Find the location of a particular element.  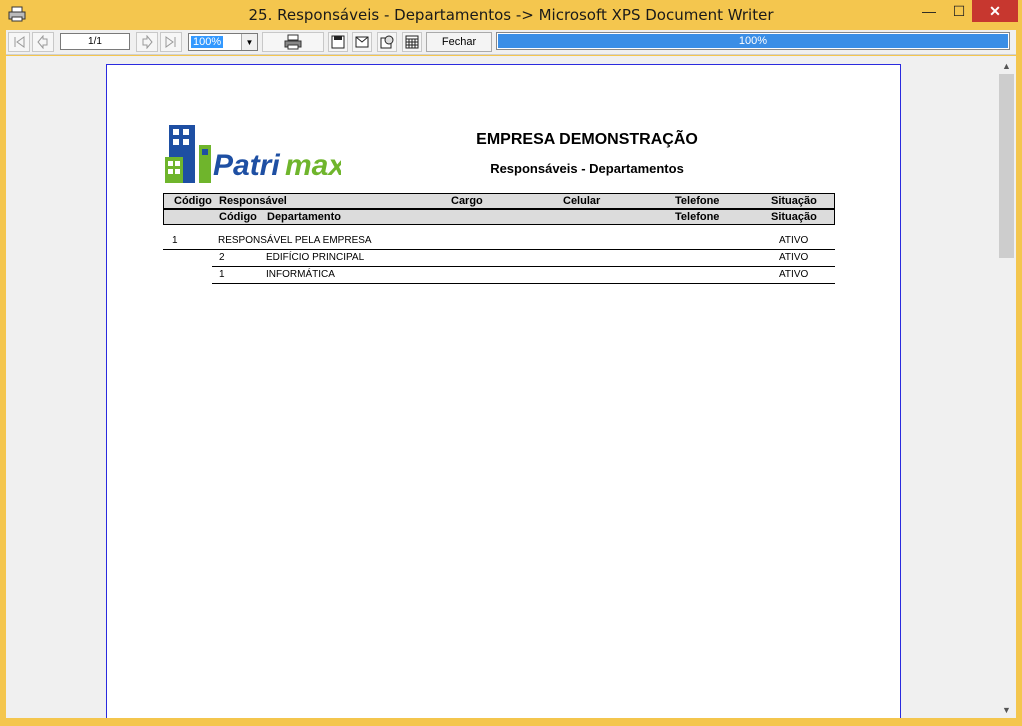

vertical-scrollbar: ▲ ▼ is located at coordinates (1006, 387).